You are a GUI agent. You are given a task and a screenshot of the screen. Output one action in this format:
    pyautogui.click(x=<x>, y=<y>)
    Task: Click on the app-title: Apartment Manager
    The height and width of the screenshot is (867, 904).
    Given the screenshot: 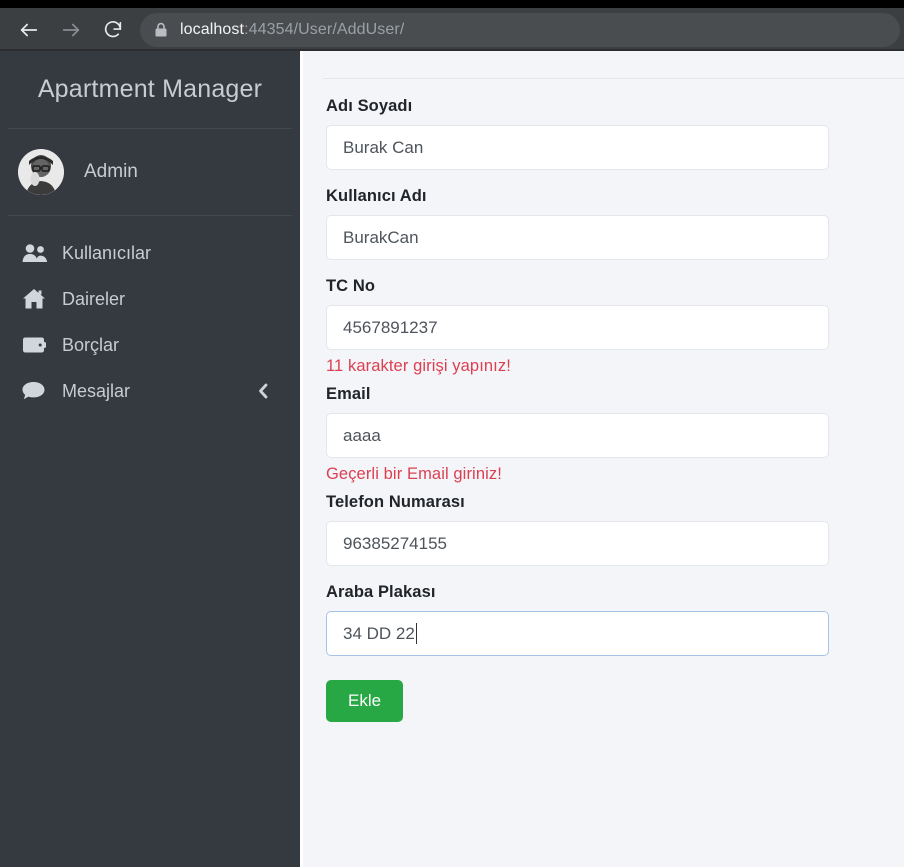 What is the action you would take?
    pyautogui.click(x=150, y=89)
    